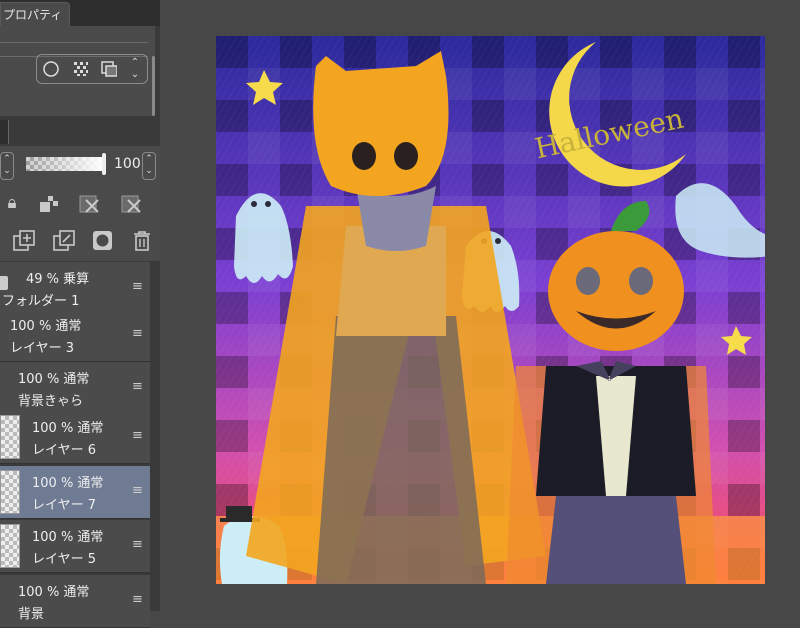 The image size is (800, 628). What do you see at coordinates (109, 69) in the screenshot?
I see `layers-icon` at bounding box center [109, 69].